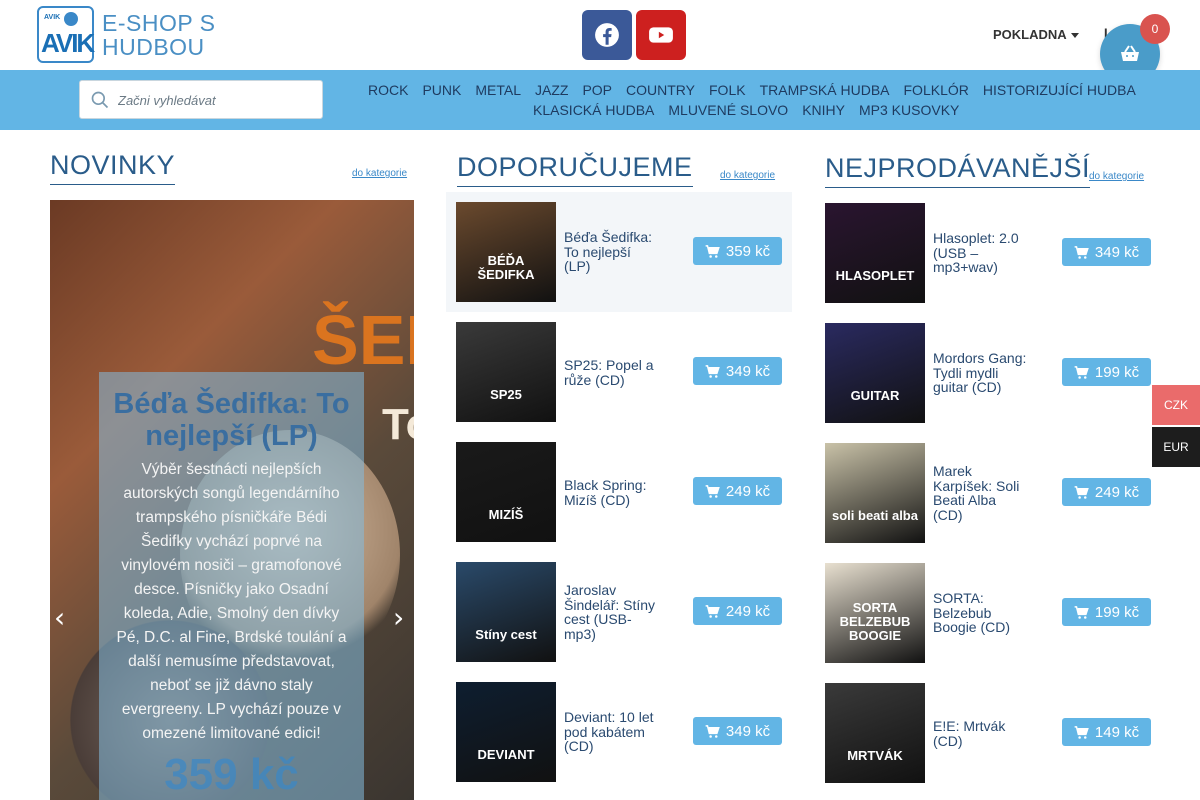  Describe the element at coordinates (611, 612) in the screenshot. I see `product-name: Jaroslav Šindelář: Stíny cest (USB-mp3)` at that location.